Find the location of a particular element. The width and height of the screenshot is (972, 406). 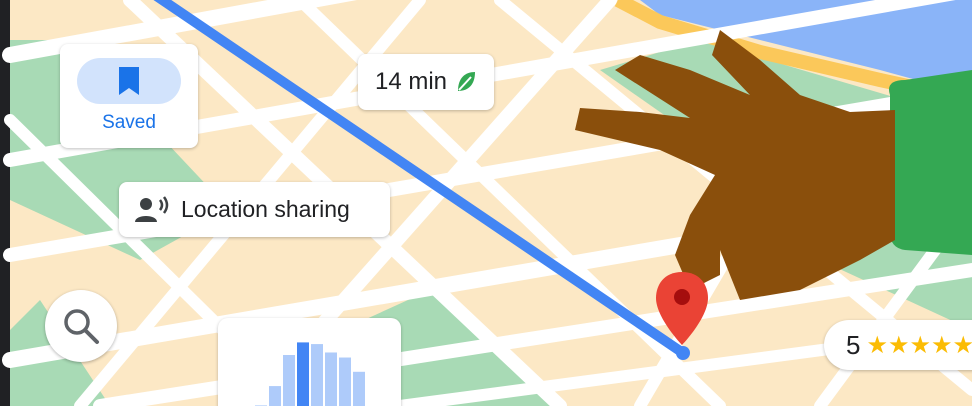

eta-chip: 14 min is located at coordinates (426, 82).